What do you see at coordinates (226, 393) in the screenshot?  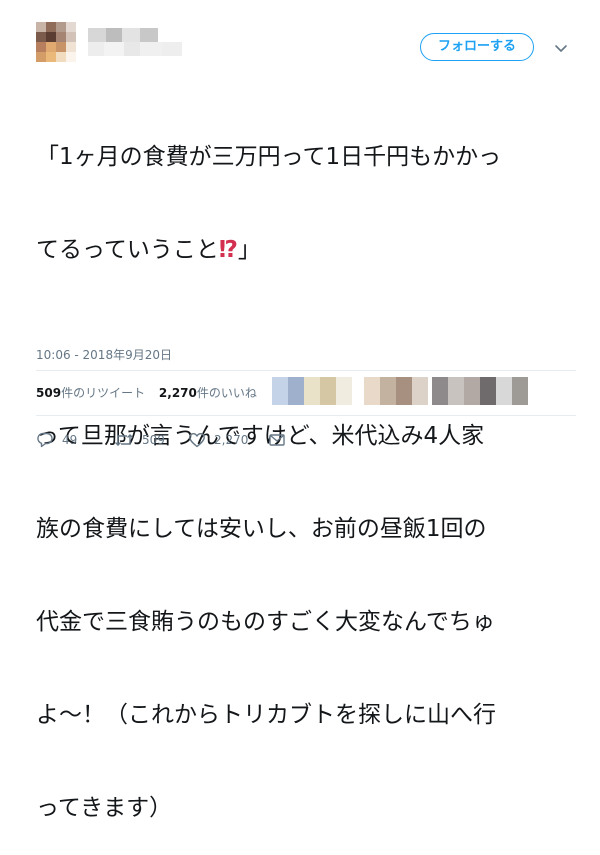 I see `like-stat-label: 件のいいね` at bounding box center [226, 393].